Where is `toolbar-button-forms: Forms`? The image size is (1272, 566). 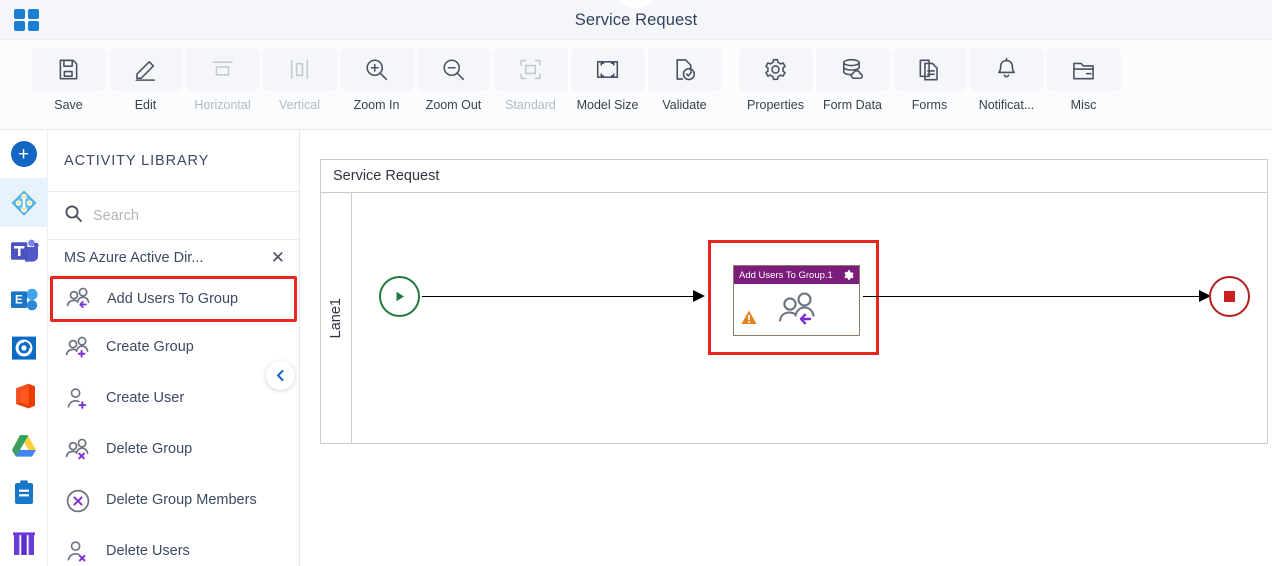 toolbar-button-forms: Forms is located at coordinates (929, 76).